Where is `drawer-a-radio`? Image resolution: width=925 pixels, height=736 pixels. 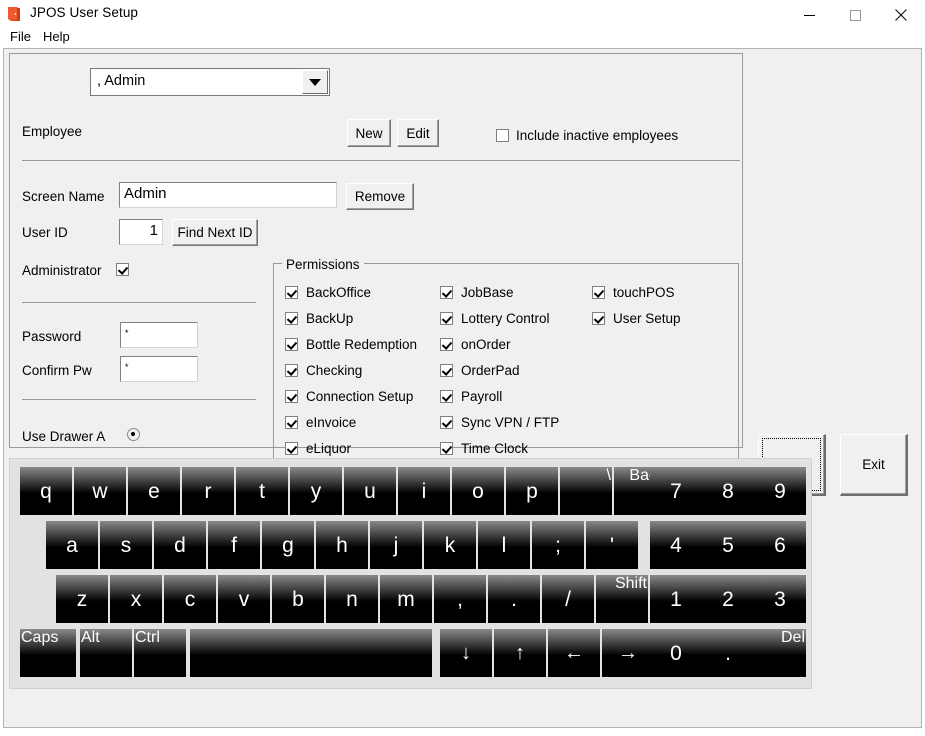
drawer-a-radio is located at coordinates (133, 434).